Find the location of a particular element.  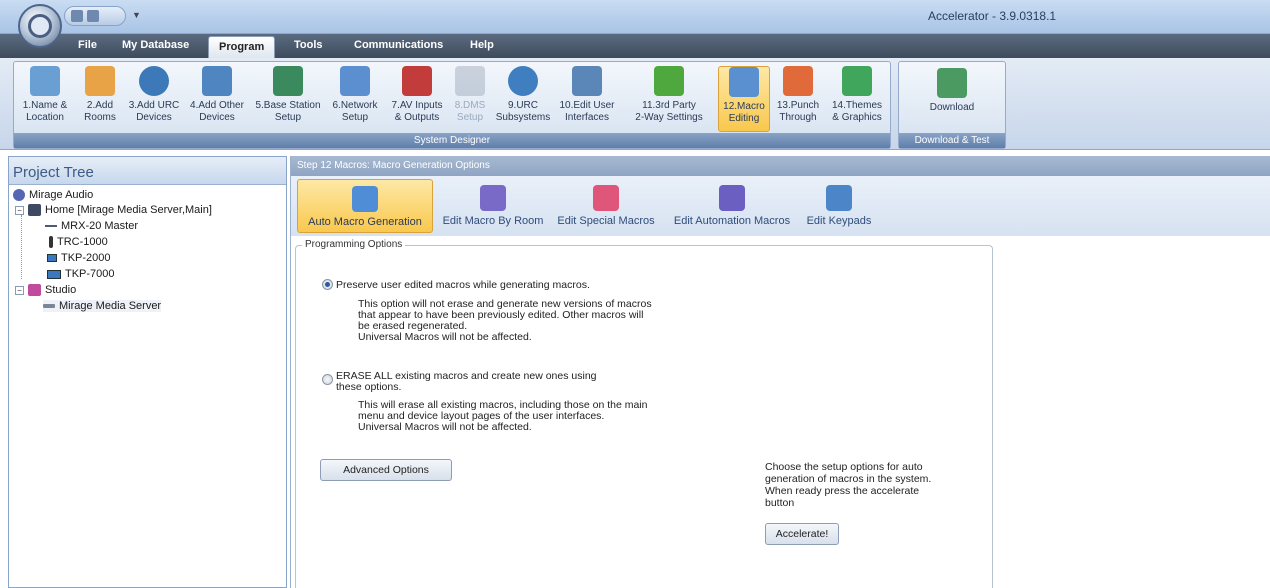

programming-options-legend: Programming Options is located at coordinates (354, 244).